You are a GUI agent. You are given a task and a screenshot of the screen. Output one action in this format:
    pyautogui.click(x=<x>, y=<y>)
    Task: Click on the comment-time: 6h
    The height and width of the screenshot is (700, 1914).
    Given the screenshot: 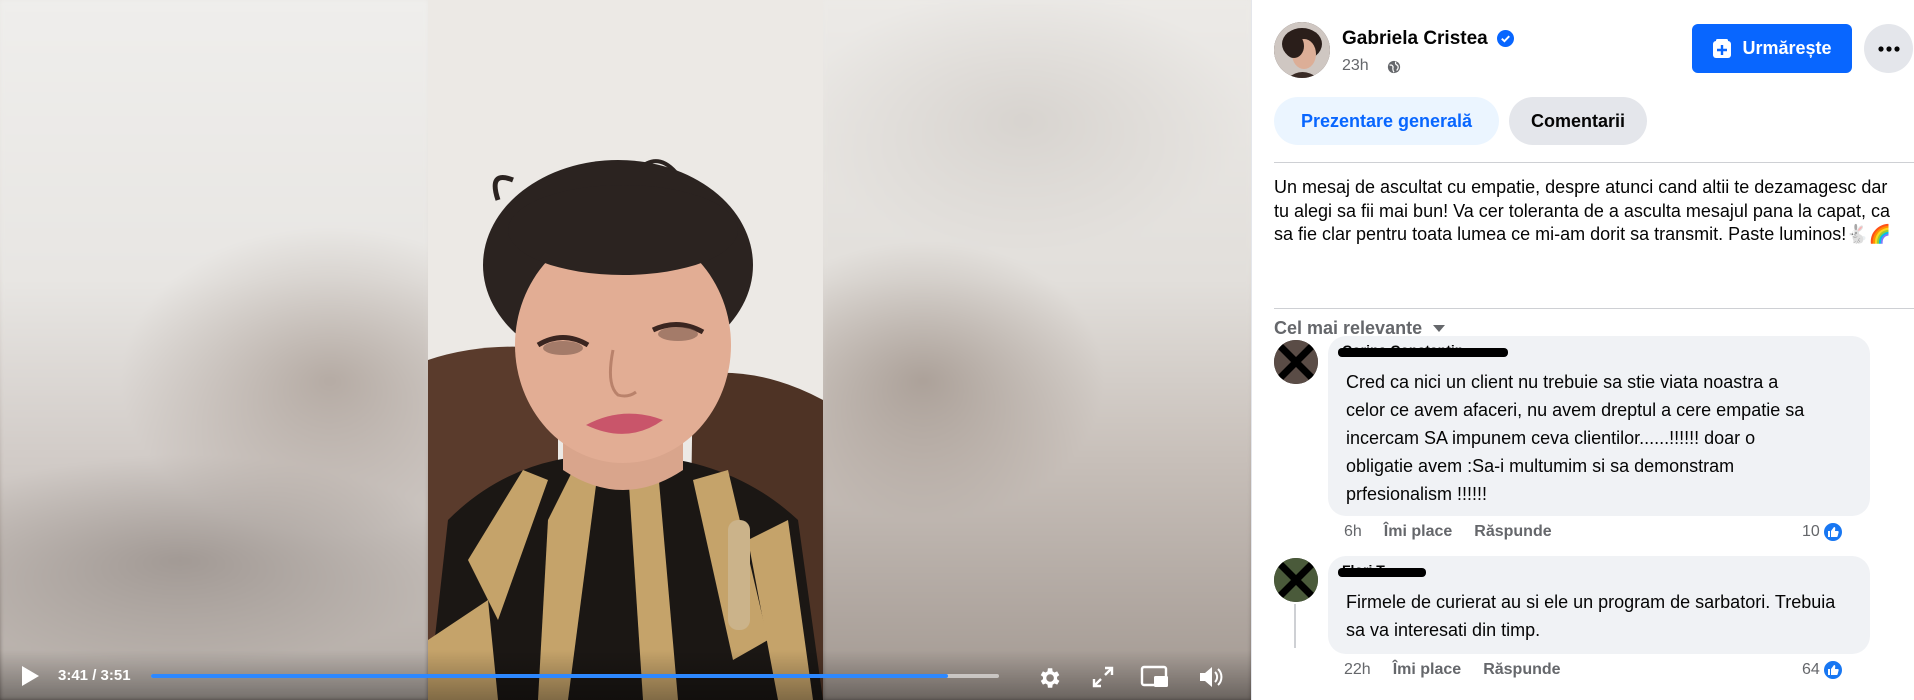 What is the action you would take?
    pyautogui.click(x=1353, y=532)
    